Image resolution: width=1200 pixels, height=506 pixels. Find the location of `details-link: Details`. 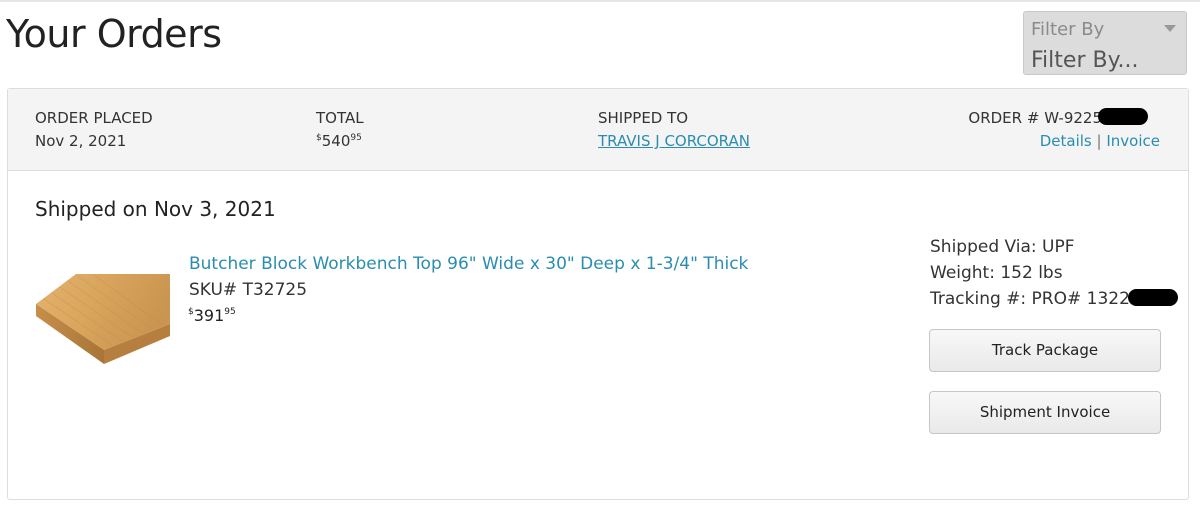

details-link: Details is located at coordinates (1066, 141).